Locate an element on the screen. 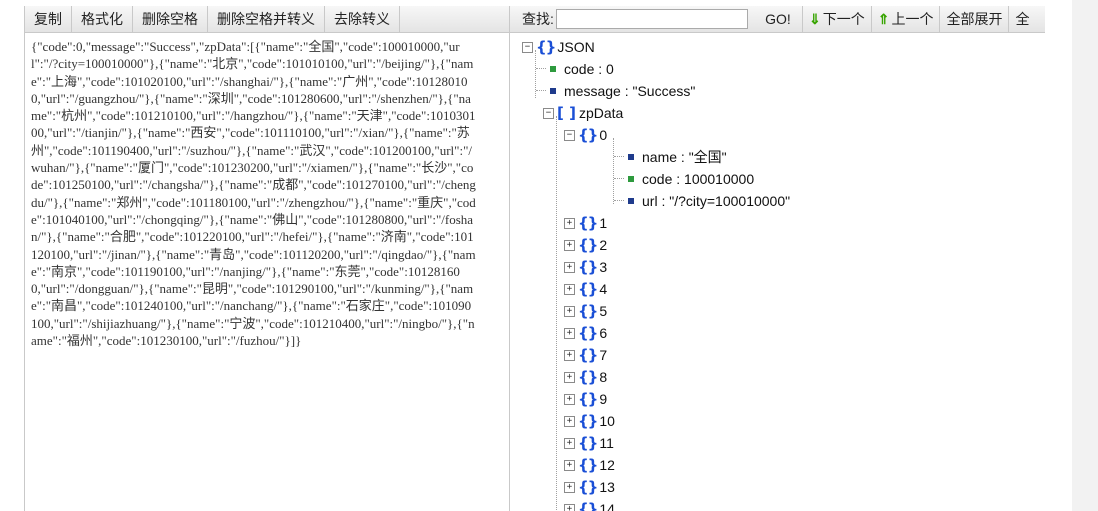  copy-button: 复制 is located at coordinates (48, 19).